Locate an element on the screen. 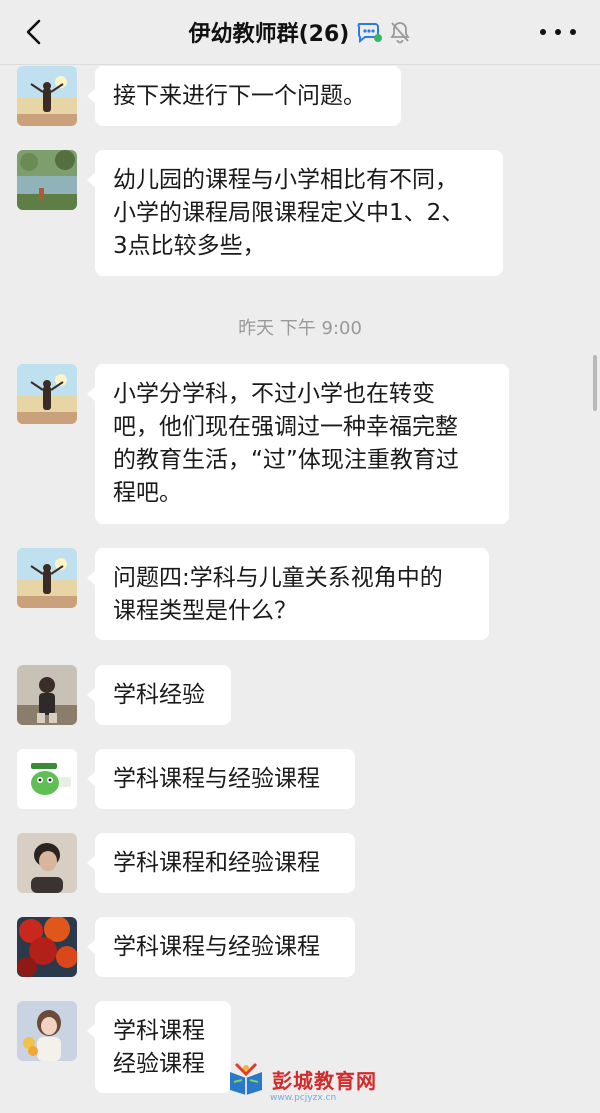  message-bubble: 幼儿园的课程与小学相比有不同， 小学的课程局限课程定义中1、2、 3点比较多些， is located at coordinates (295, 213).